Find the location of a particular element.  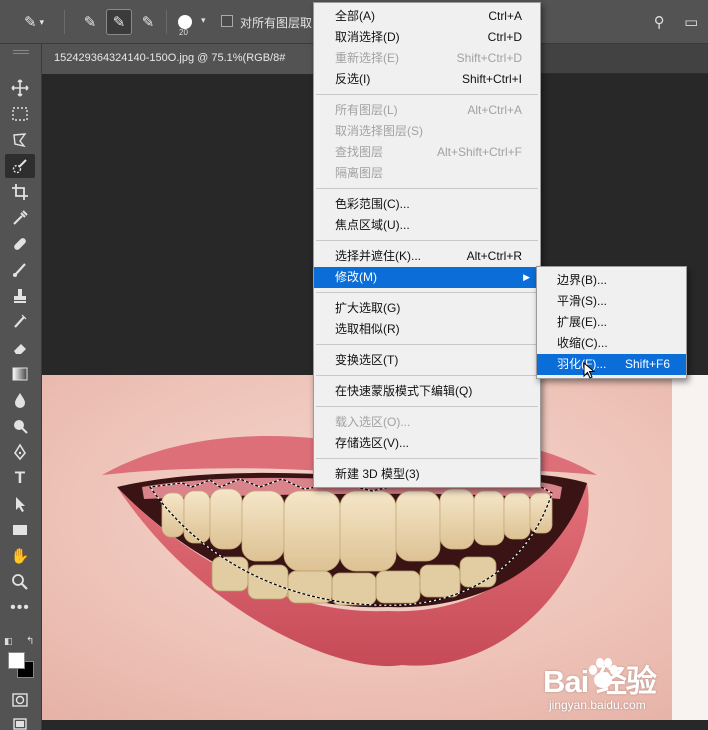

sample-all-layers-checkbox is located at coordinates (227, 21).